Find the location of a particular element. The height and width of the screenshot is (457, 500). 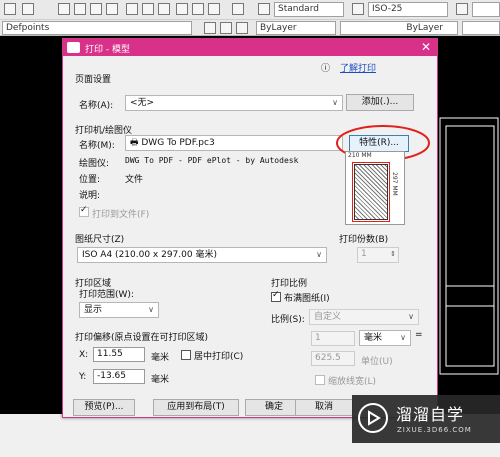

color-combo: ByLayer is located at coordinates (296, 28).